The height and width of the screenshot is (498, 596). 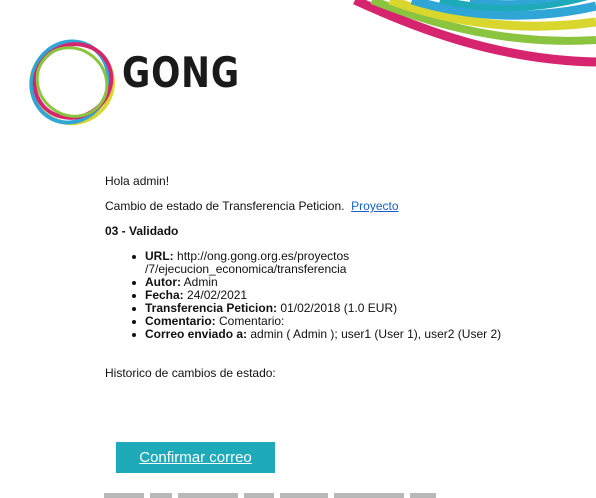 I want to click on state-title: 03 - Validado, so click(x=142, y=231).